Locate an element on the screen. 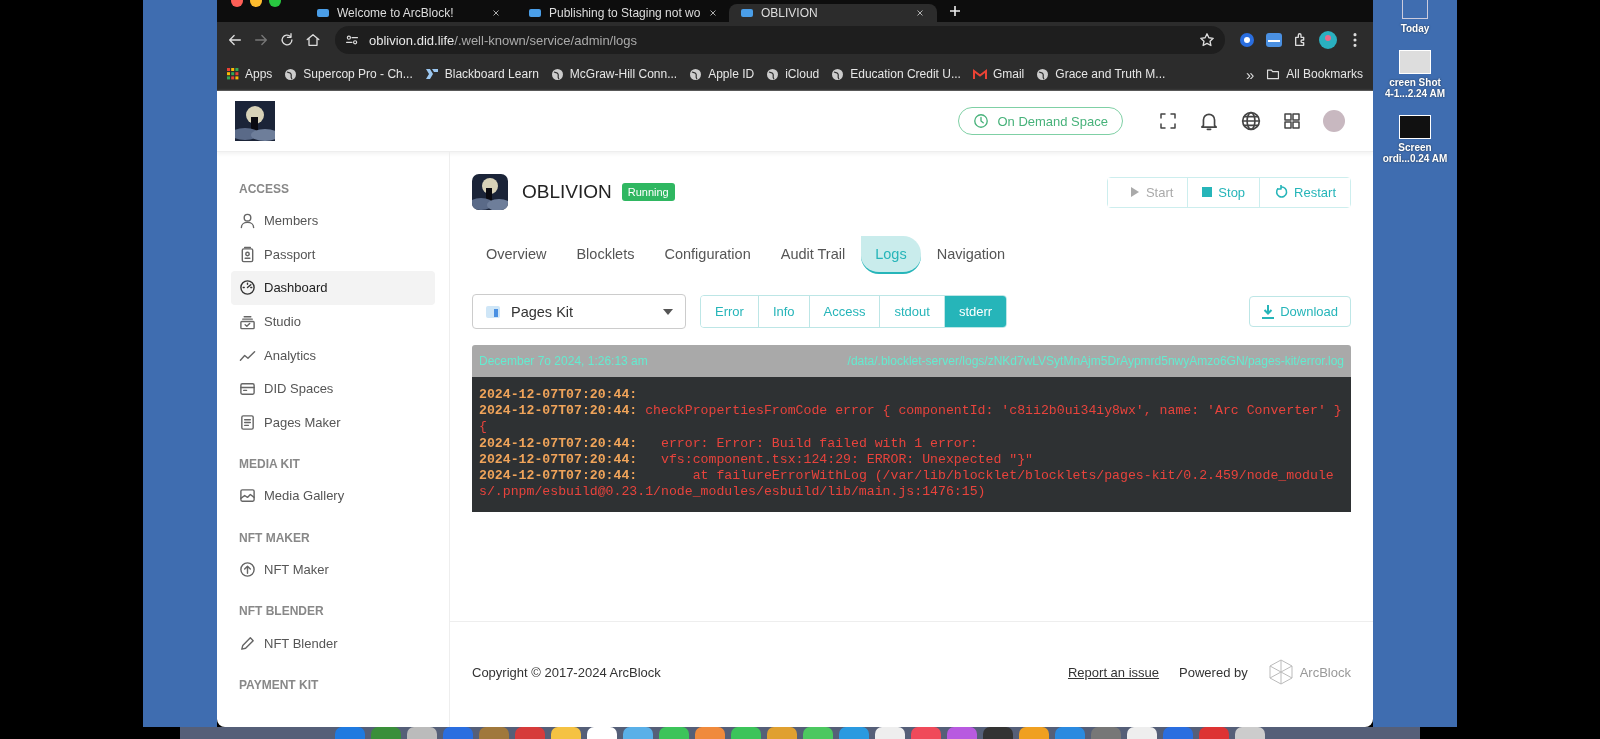 The image size is (1600, 739). stop-icon is located at coordinates (1207, 192).